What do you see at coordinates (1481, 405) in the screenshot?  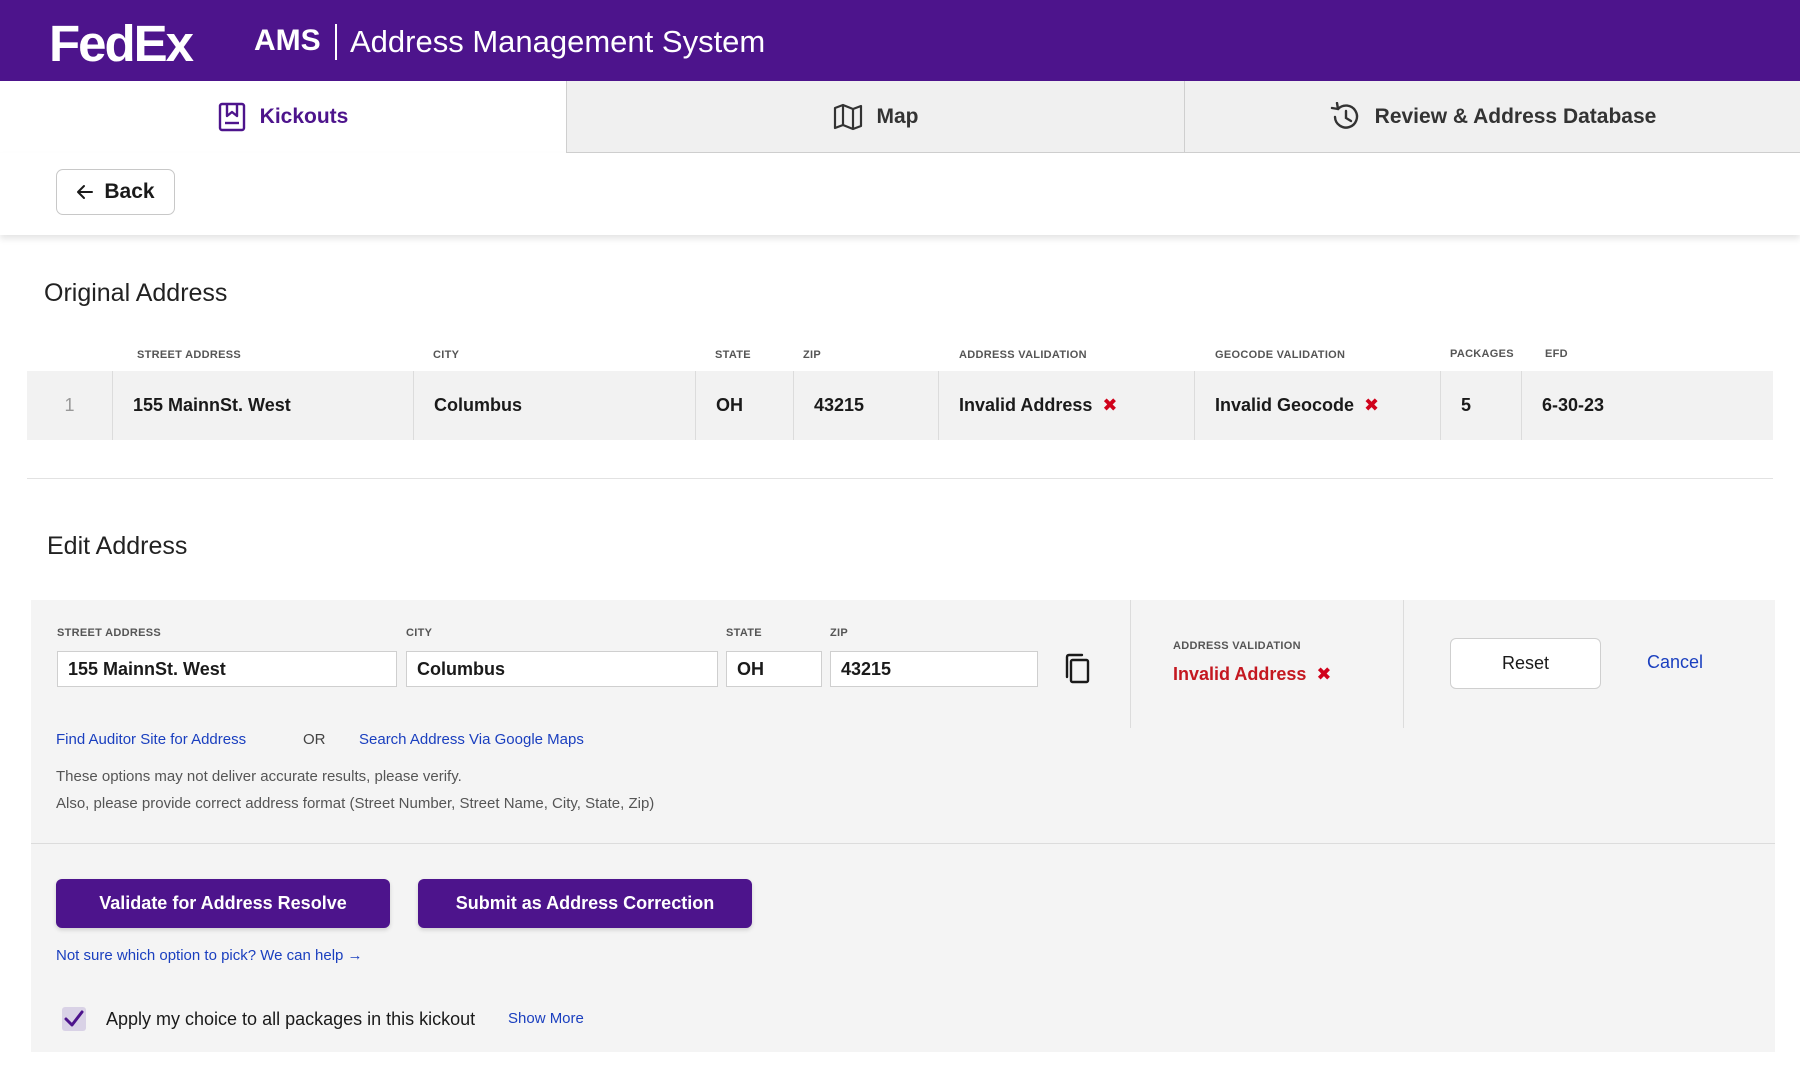 I see `cell-packages: 5` at bounding box center [1481, 405].